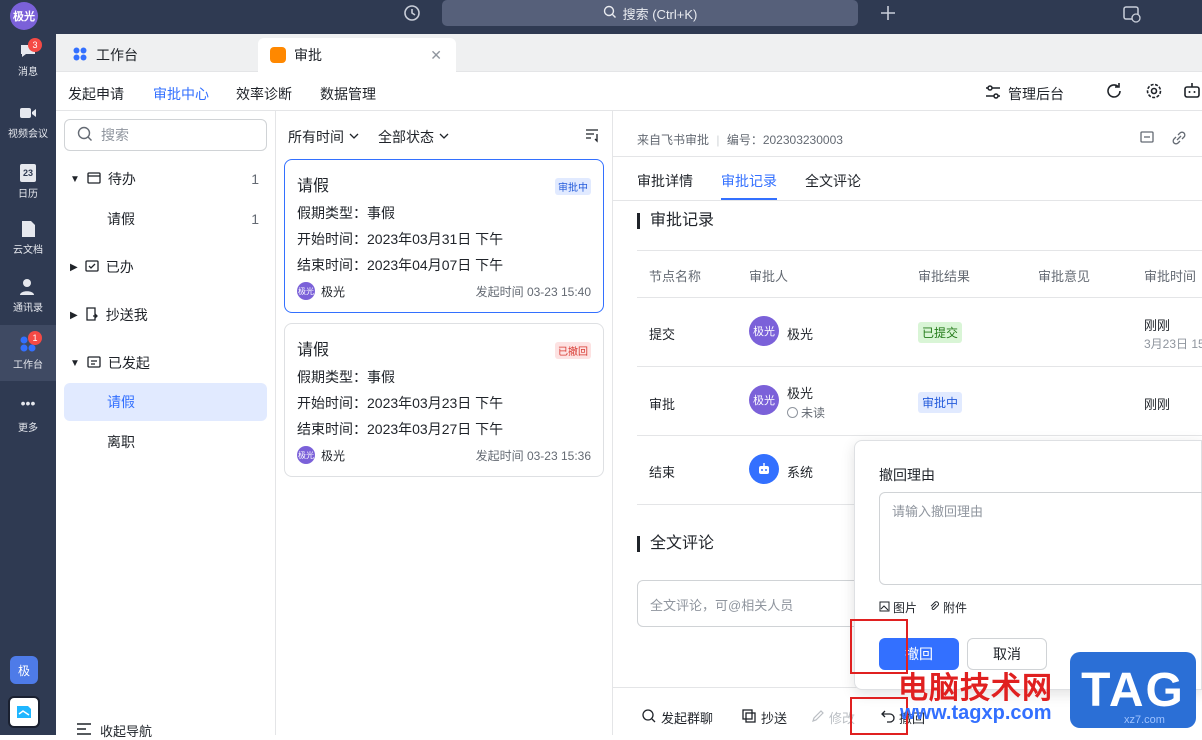 This screenshot has height=740, width=1202. I want to click on user-avatar: 极光, so click(24, 16).